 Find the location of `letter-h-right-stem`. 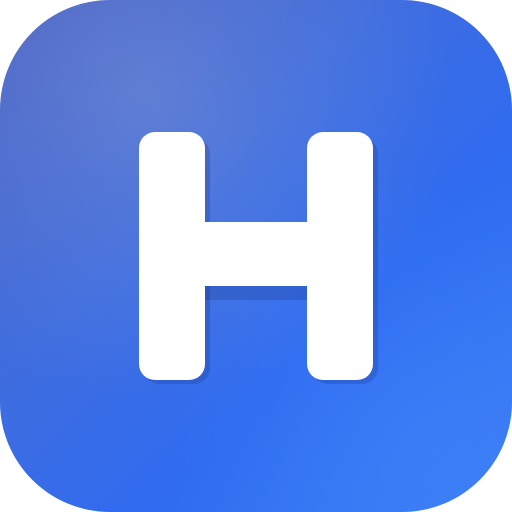

letter-h-right-stem is located at coordinates (340, 256).